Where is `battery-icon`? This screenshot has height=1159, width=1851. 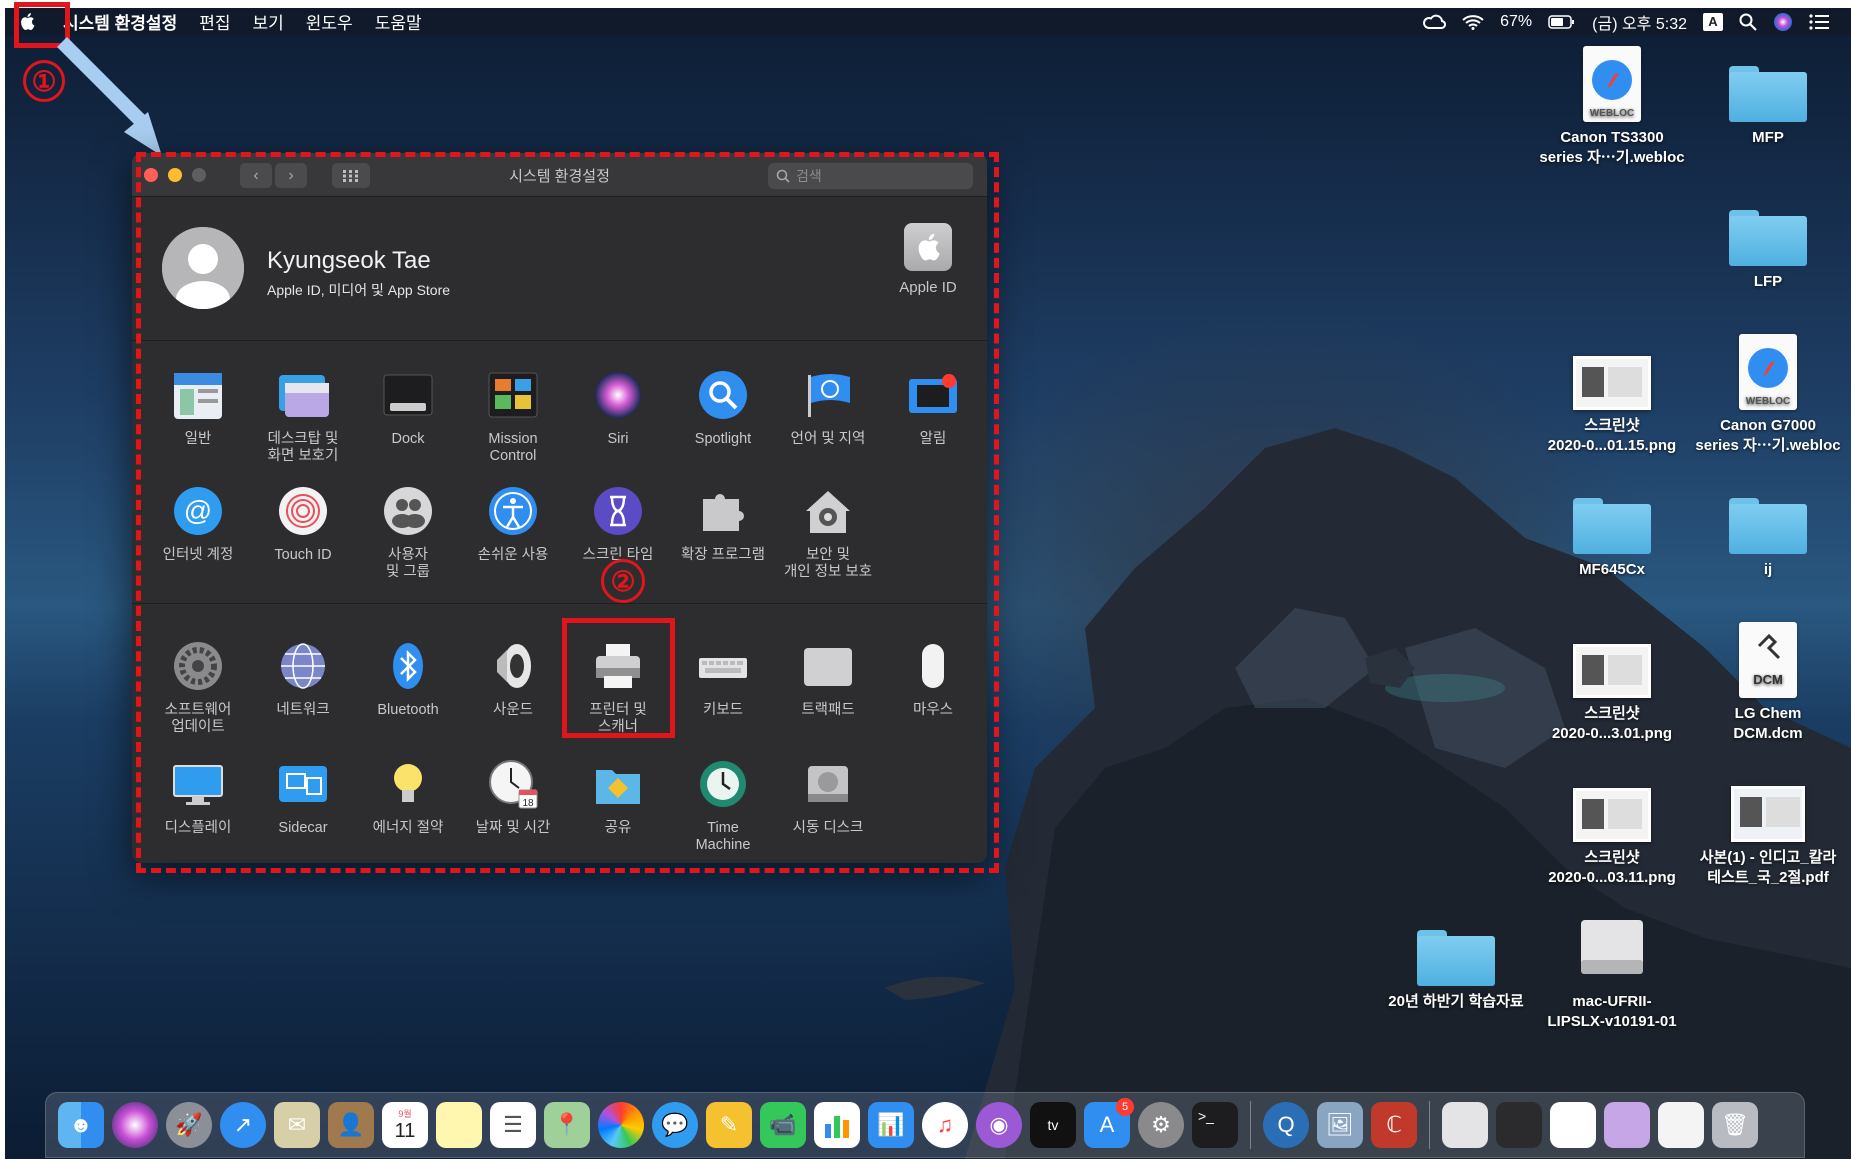
battery-icon is located at coordinates (1562, 21).